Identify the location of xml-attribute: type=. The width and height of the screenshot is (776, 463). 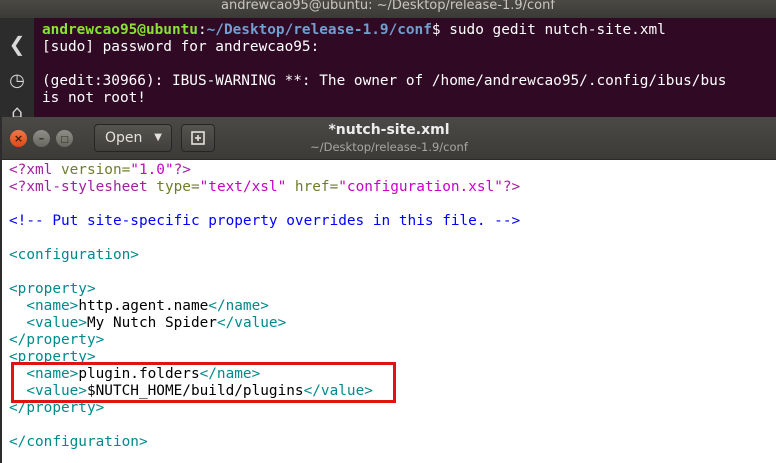
(178, 187).